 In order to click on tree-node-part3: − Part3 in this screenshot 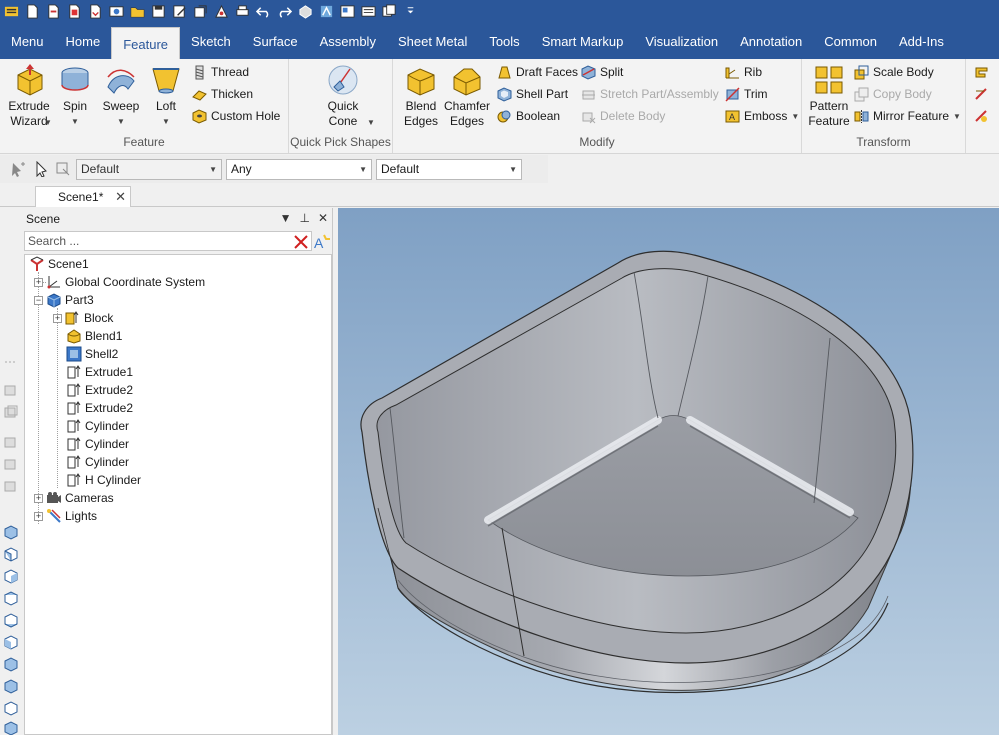, I will do `click(64, 300)`.